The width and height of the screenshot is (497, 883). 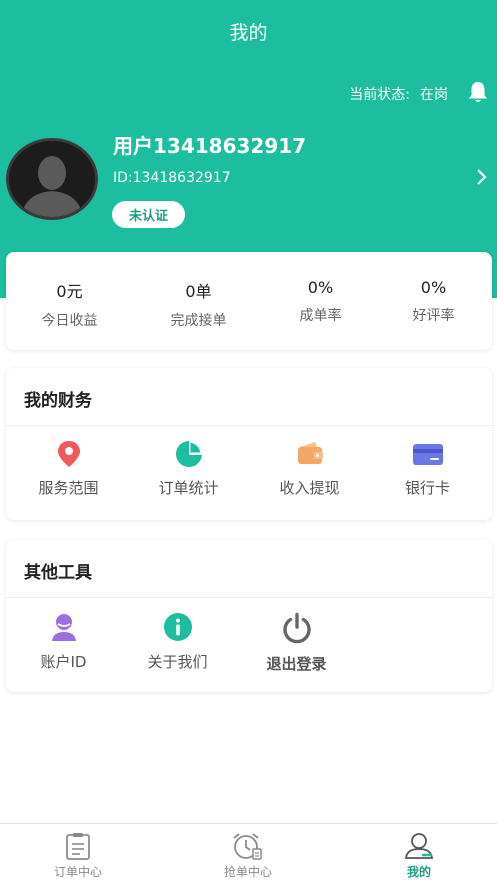 I want to click on default-avatar-icon, so click(x=52, y=179).